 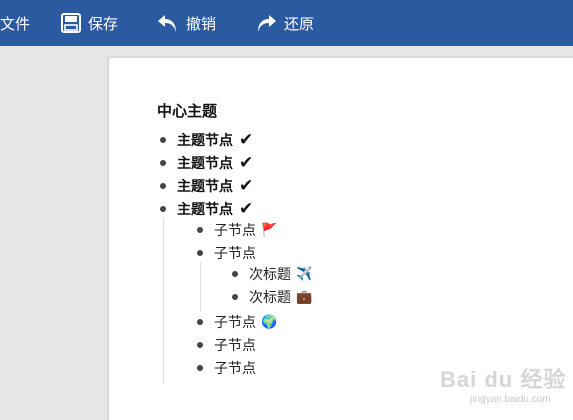 I want to click on flag-icon: 🚩, so click(x=269, y=230).